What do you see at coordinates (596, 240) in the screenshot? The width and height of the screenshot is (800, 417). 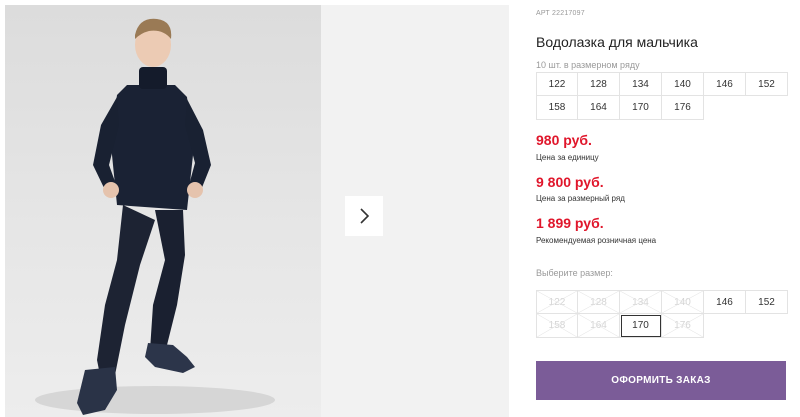 I see `retail-price-label: Рекомендуемая розничная цена` at bounding box center [596, 240].